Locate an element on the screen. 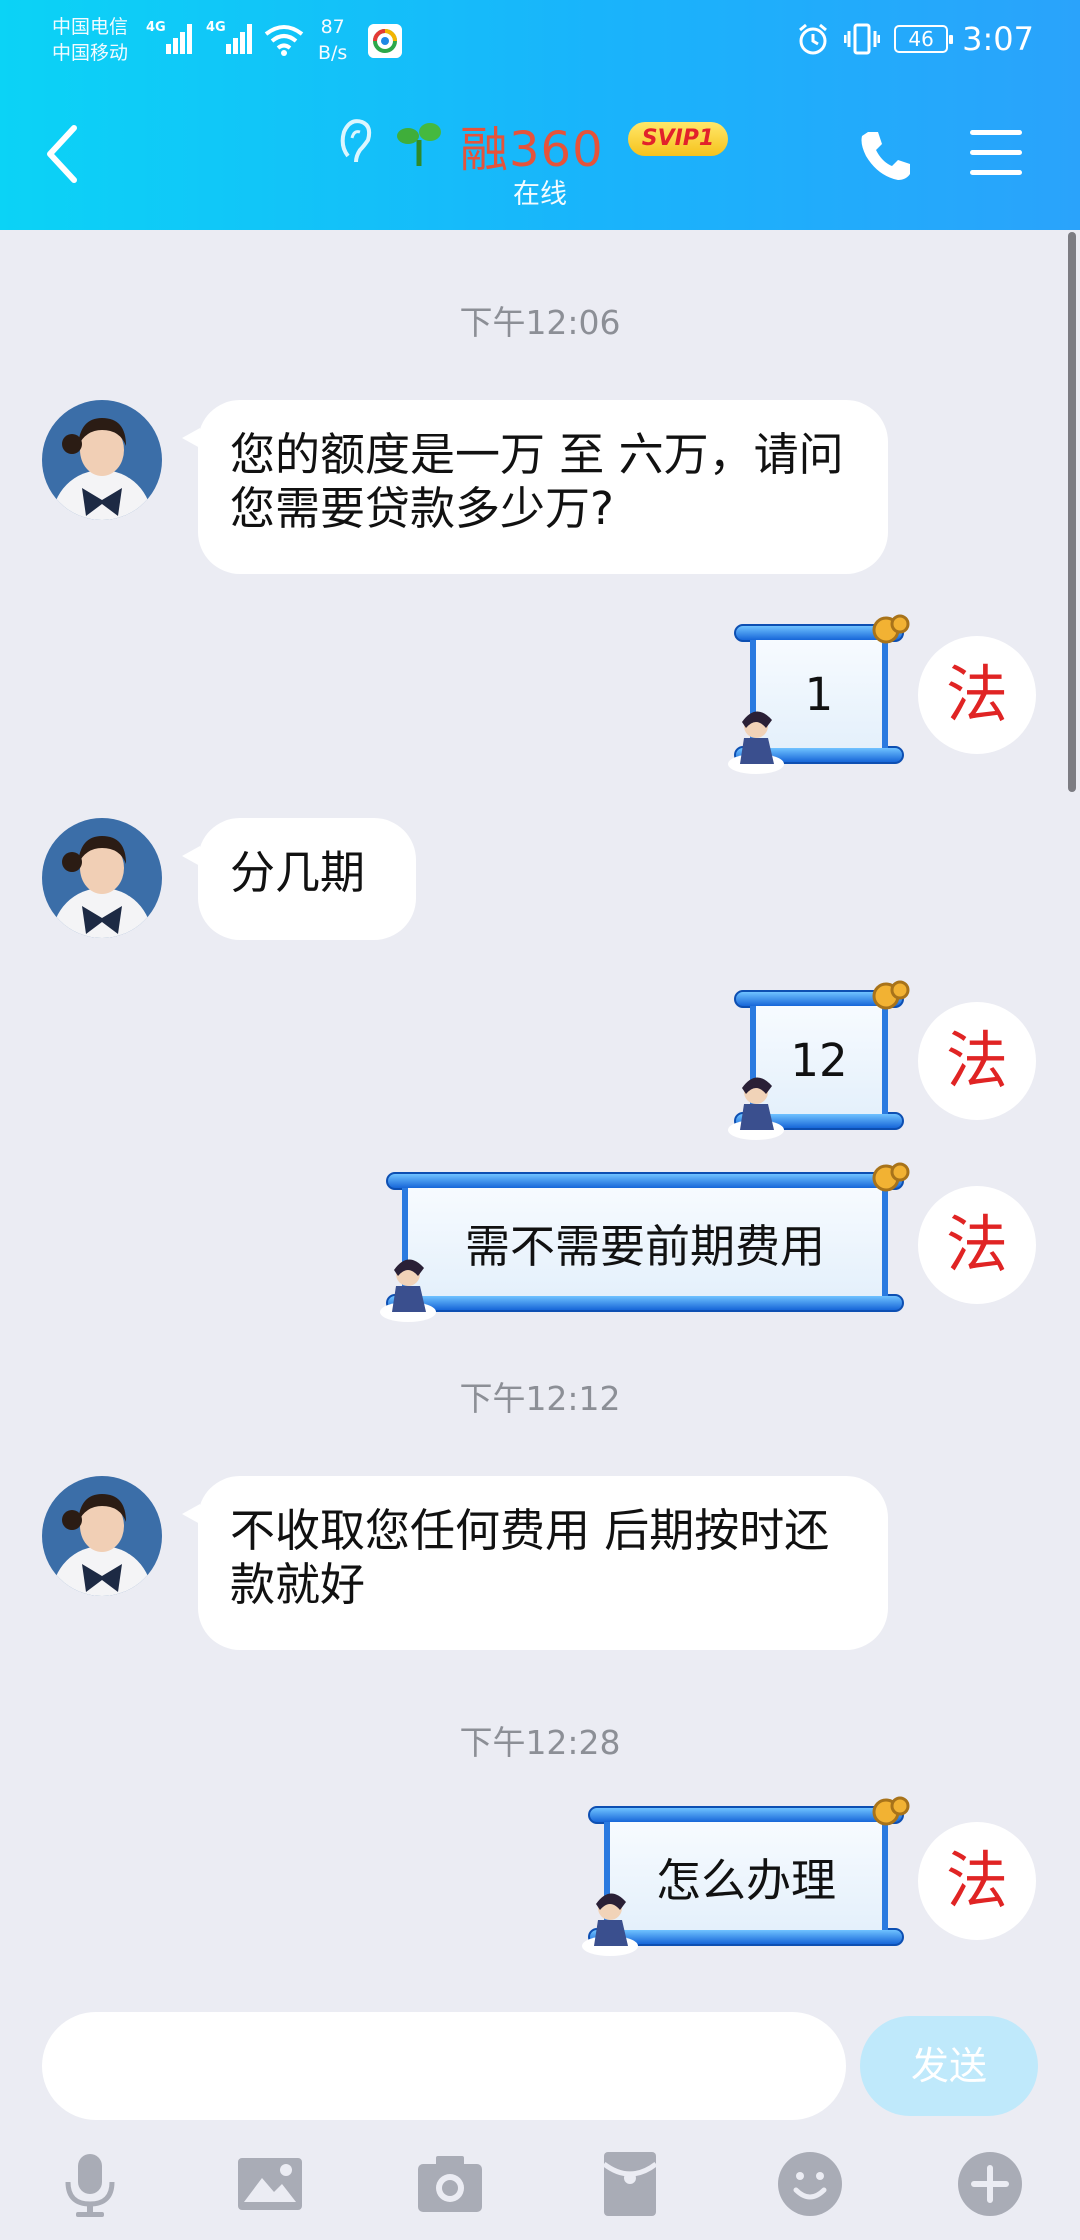 The height and width of the screenshot is (2240, 1080). wifi-icon is located at coordinates (284, 40).